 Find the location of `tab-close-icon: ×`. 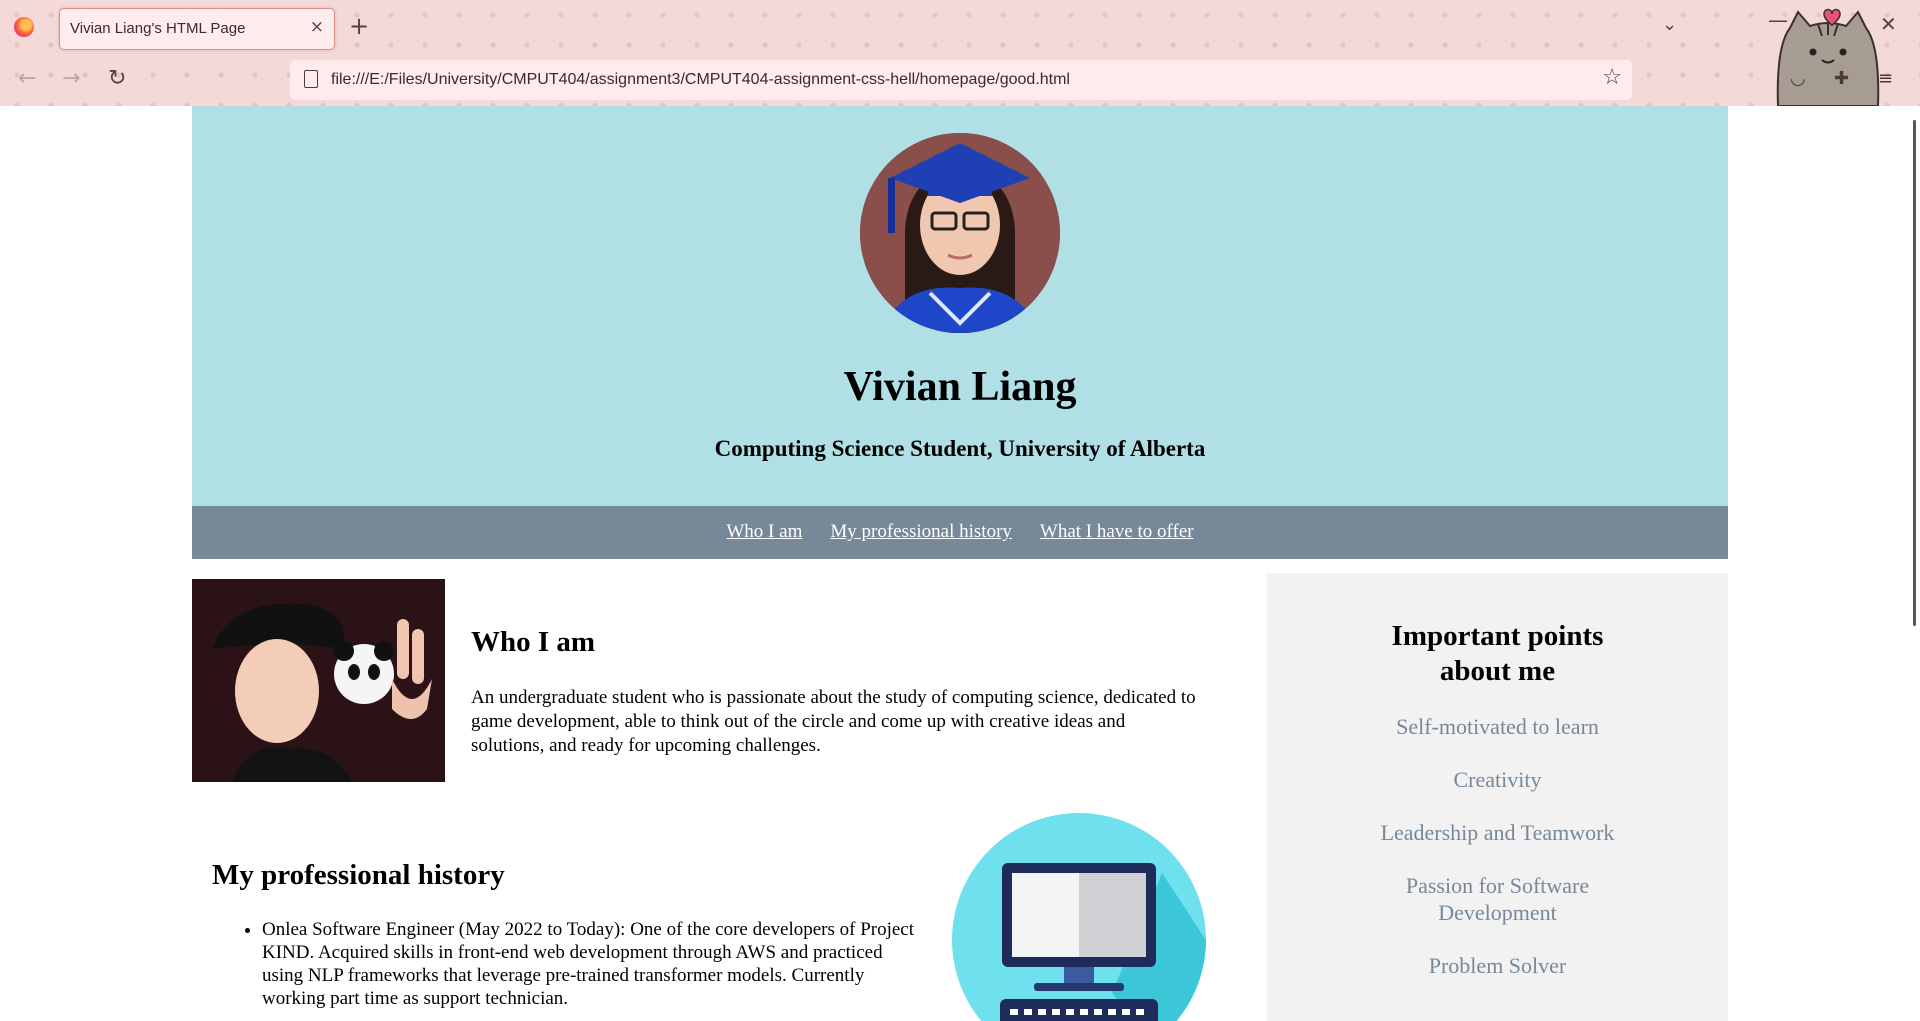

tab-close-icon: × is located at coordinates (317, 27).